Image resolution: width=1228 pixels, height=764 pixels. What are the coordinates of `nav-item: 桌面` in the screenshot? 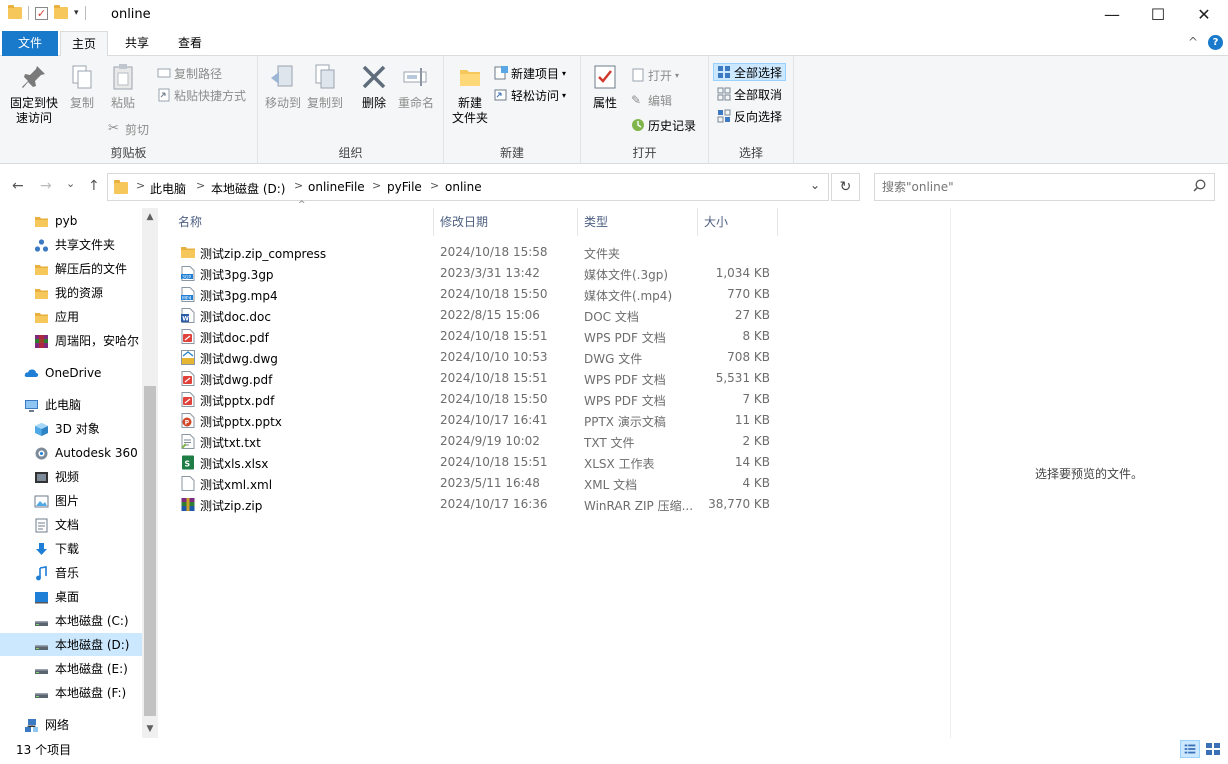 It's located at (71, 596).